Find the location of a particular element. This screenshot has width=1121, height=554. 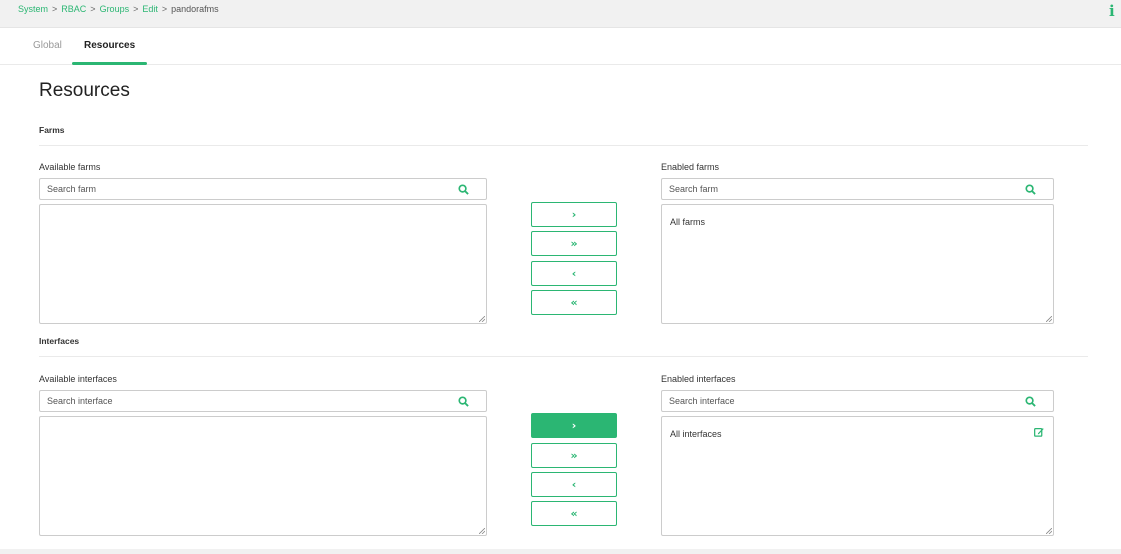

available-interfaces-search-input is located at coordinates (263, 401).